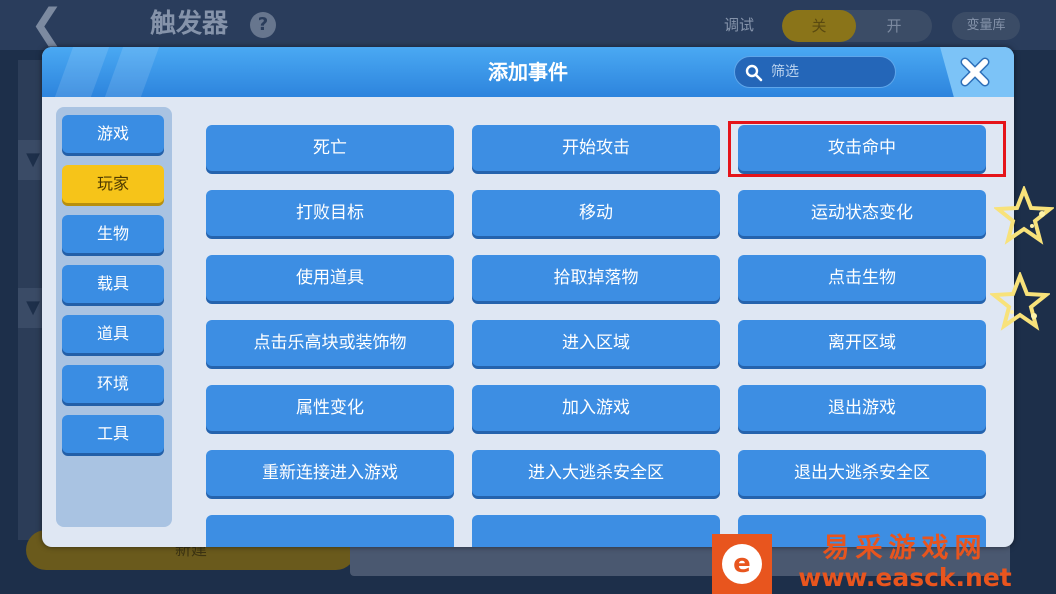 Image resolution: width=1056 pixels, height=594 pixels. What do you see at coordinates (739, 25) in the screenshot?
I see `debug-label: 调试` at bounding box center [739, 25].